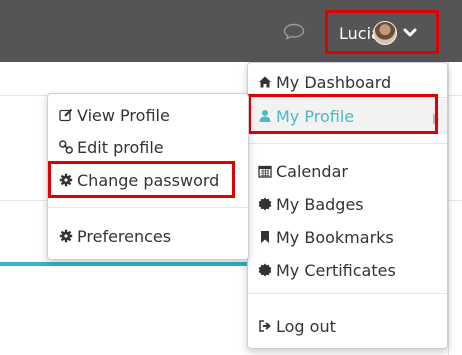 The height and width of the screenshot is (355, 462). What do you see at coordinates (265, 326) in the screenshot?
I see `logout-icon` at bounding box center [265, 326].